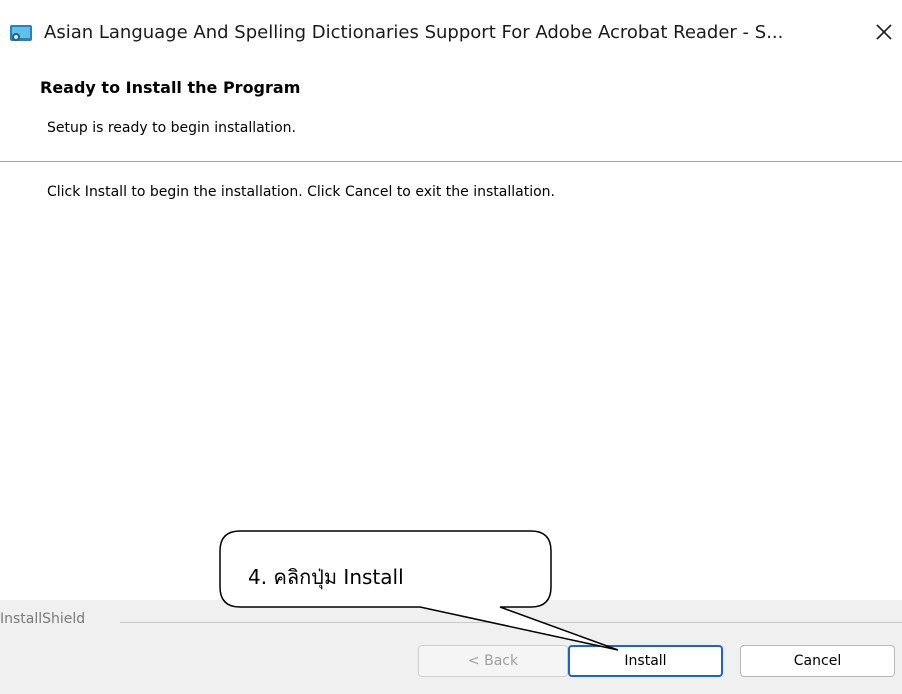 This screenshot has width=902, height=694. I want to click on page-subtitle: Setup is ready to begin installation., so click(171, 128).